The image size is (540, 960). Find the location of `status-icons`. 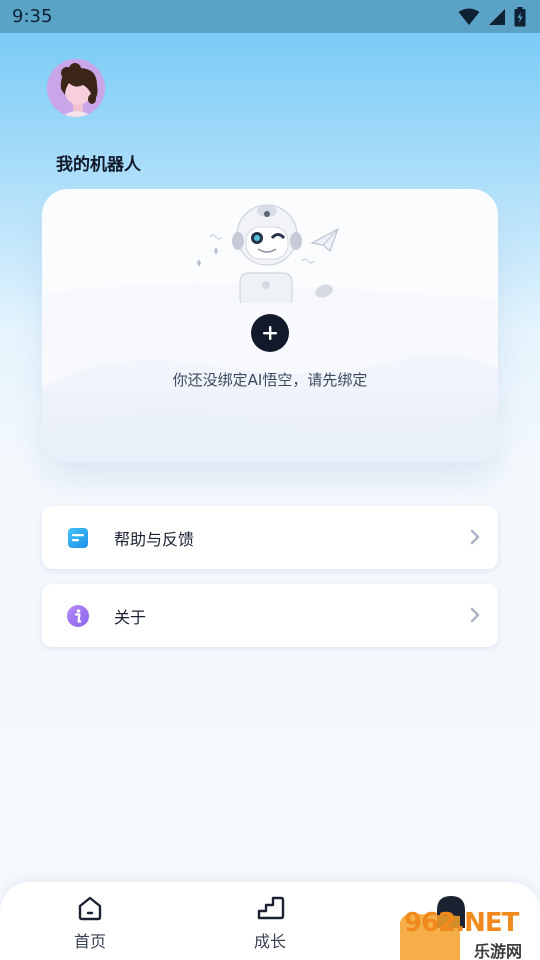

status-icons is located at coordinates (492, 16).